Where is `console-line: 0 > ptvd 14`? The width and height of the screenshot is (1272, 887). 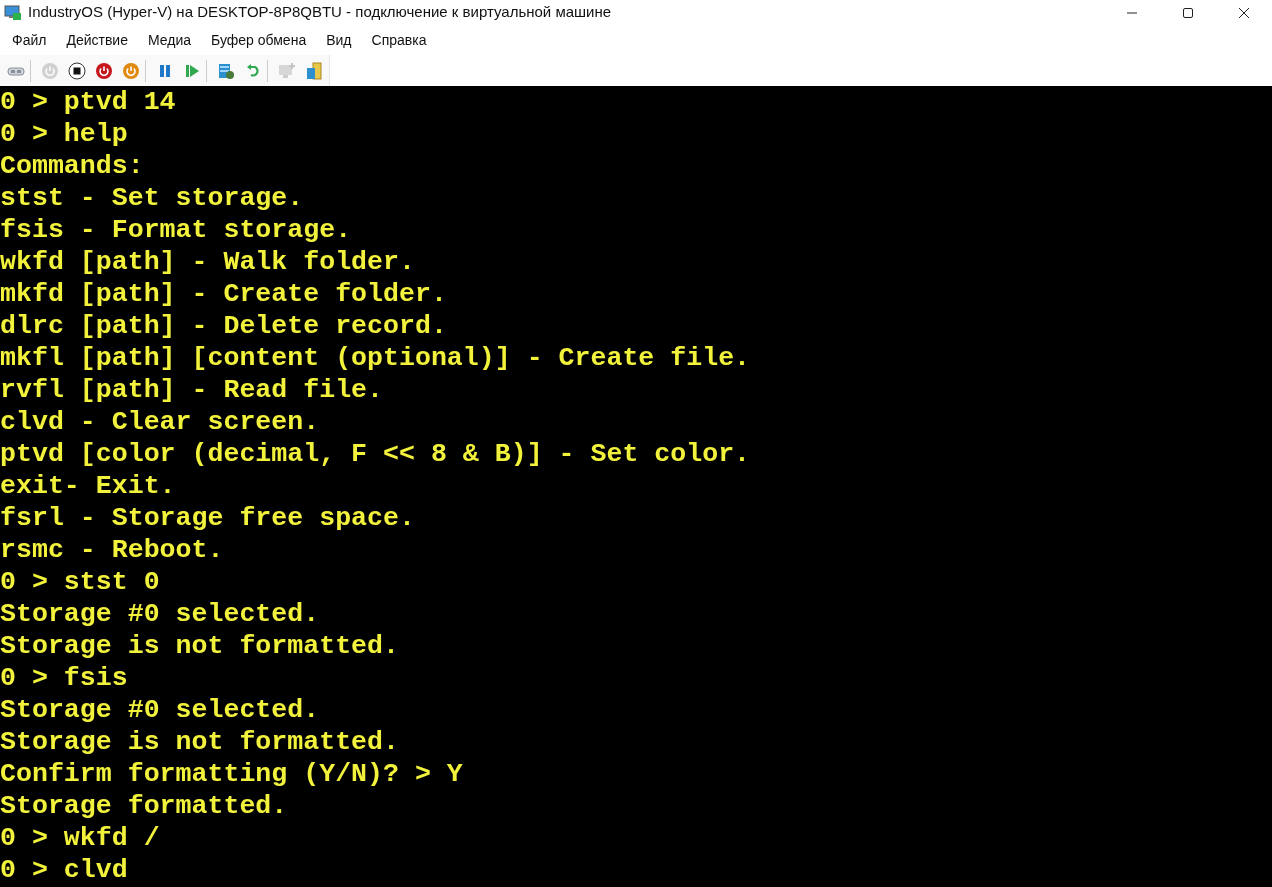
console-line: 0 > ptvd 14 is located at coordinates (88, 102).